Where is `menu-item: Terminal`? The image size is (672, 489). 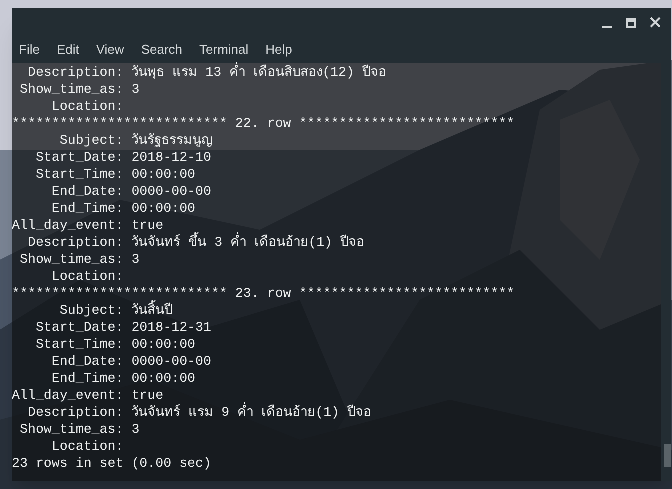
menu-item: Terminal is located at coordinates (224, 50).